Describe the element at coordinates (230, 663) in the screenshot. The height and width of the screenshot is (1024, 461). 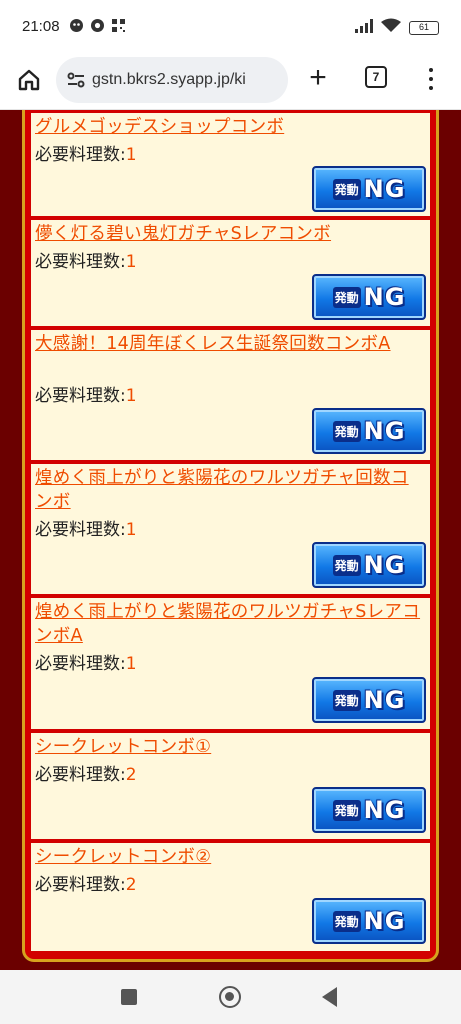
I see `combo-card: 煌めく雨上がりと紫陽花のワルツガチャSレアコンボA 必要料理数:1 発動 NG` at that location.